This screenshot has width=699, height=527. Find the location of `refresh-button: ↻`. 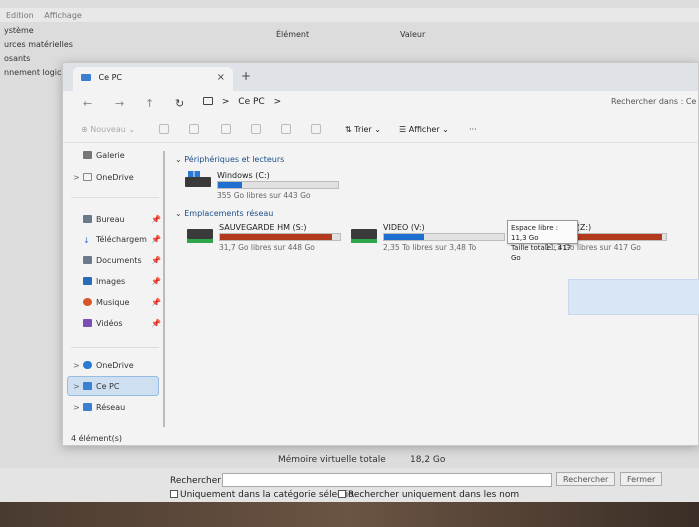

refresh-button: ↻ is located at coordinates (179, 103).